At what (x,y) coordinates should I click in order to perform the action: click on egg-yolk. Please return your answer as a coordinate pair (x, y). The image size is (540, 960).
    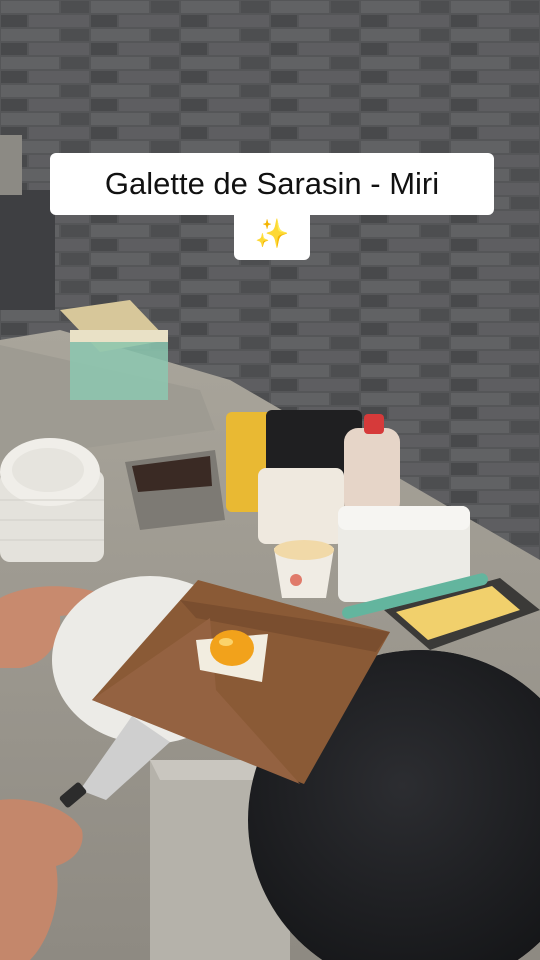
    Looking at the image, I should click on (232, 648).